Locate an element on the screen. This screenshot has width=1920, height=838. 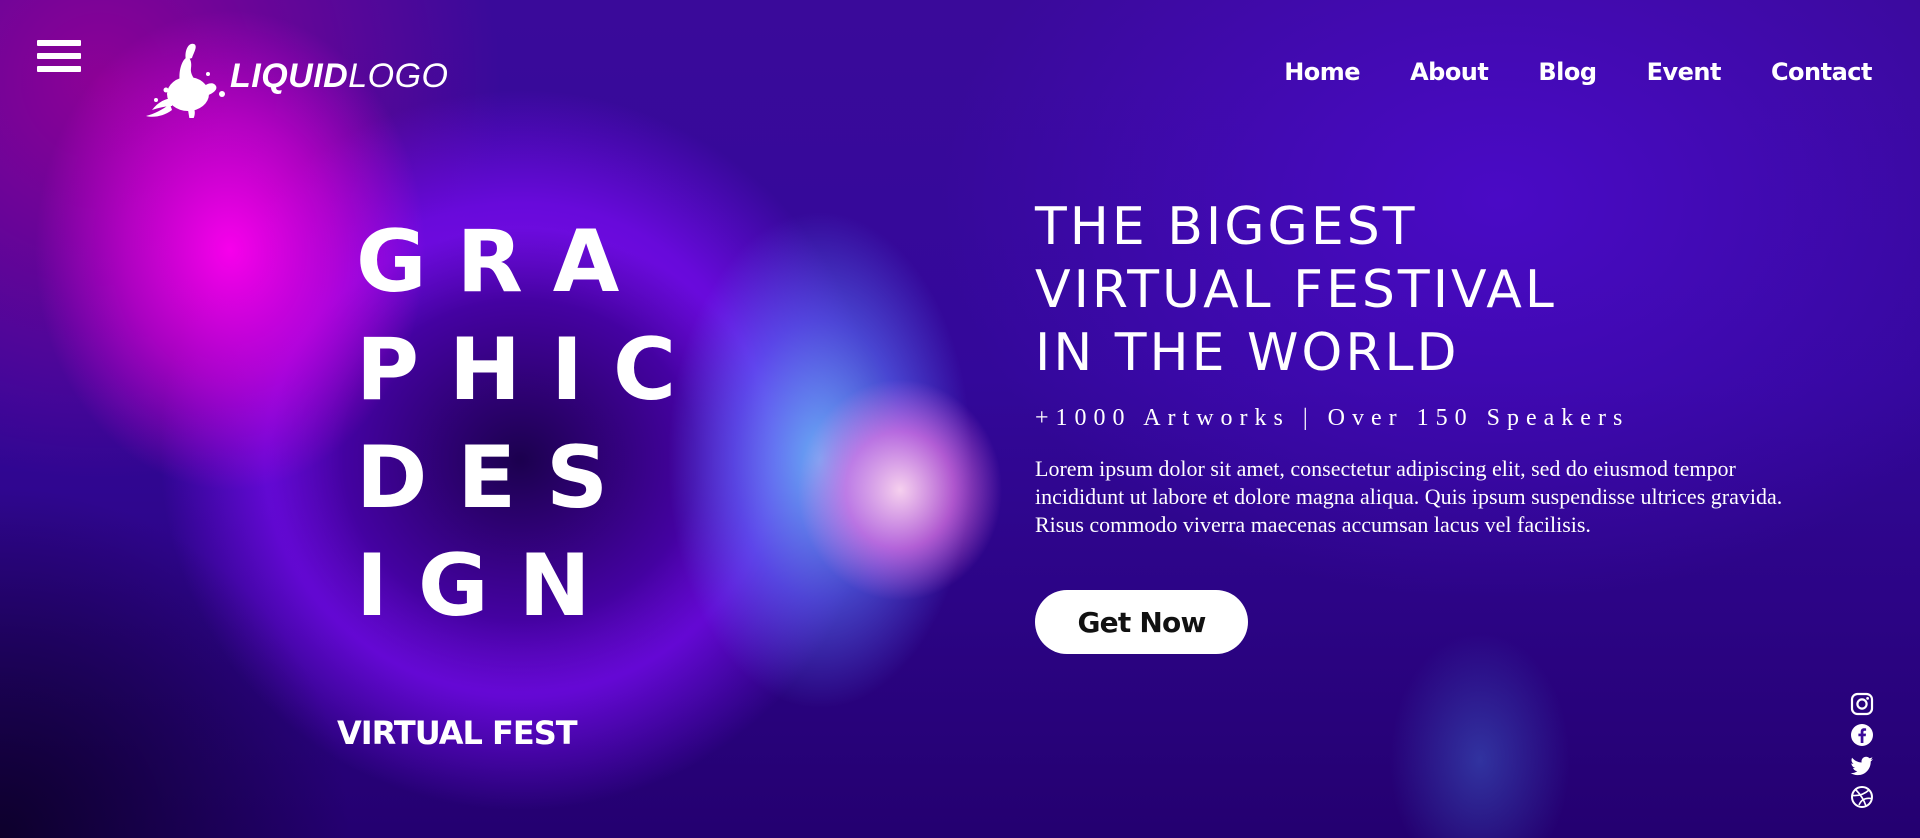
virtual-fest-label: VIRTUAL FEST is located at coordinates (457, 733).